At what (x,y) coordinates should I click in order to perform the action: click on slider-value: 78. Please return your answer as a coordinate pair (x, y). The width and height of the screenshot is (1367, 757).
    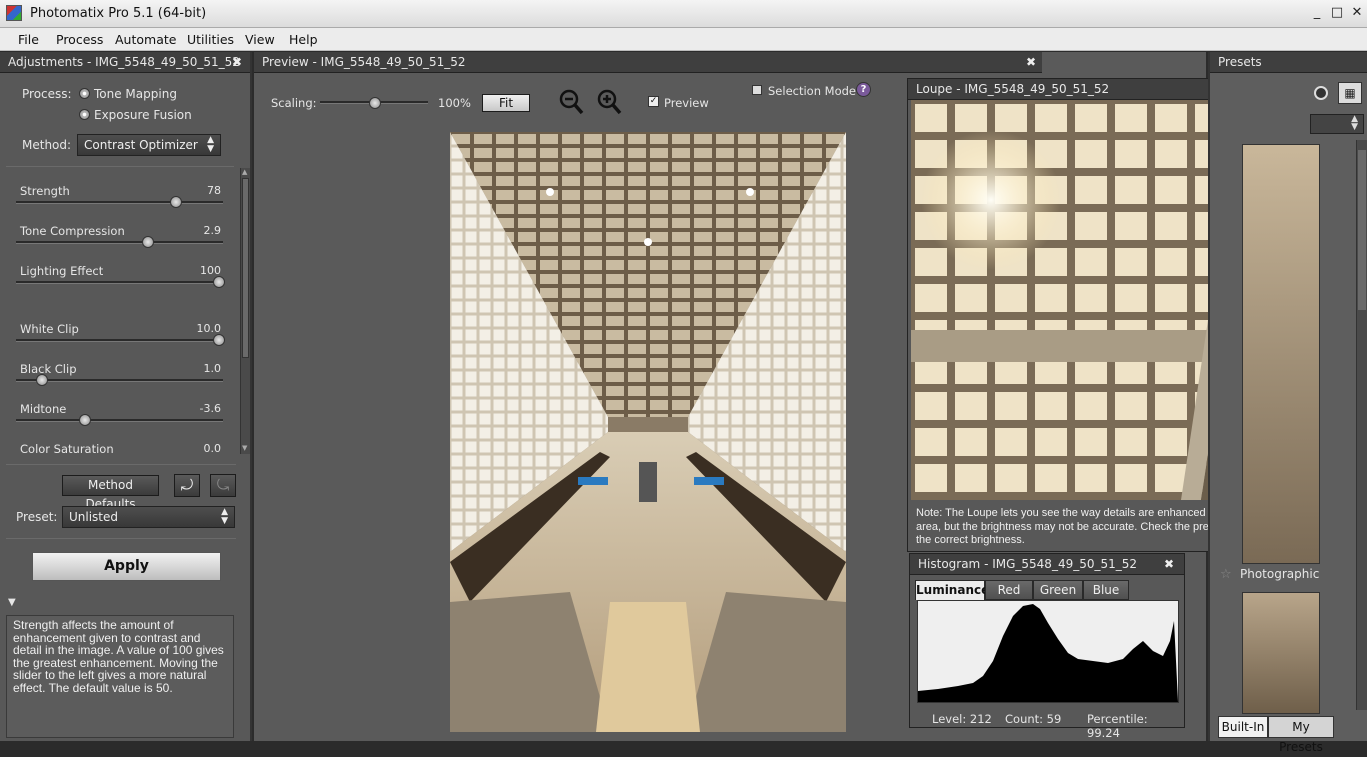
    Looking at the image, I should click on (214, 190).